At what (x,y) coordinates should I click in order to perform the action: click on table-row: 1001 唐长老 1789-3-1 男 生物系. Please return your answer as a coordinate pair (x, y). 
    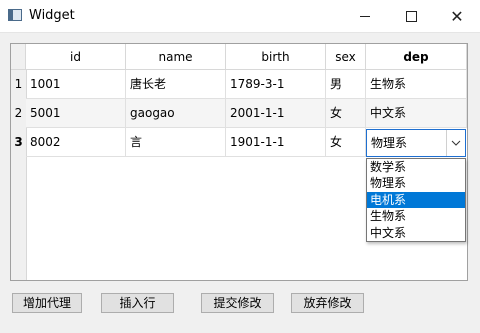
    Looking at the image, I should click on (246, 84).